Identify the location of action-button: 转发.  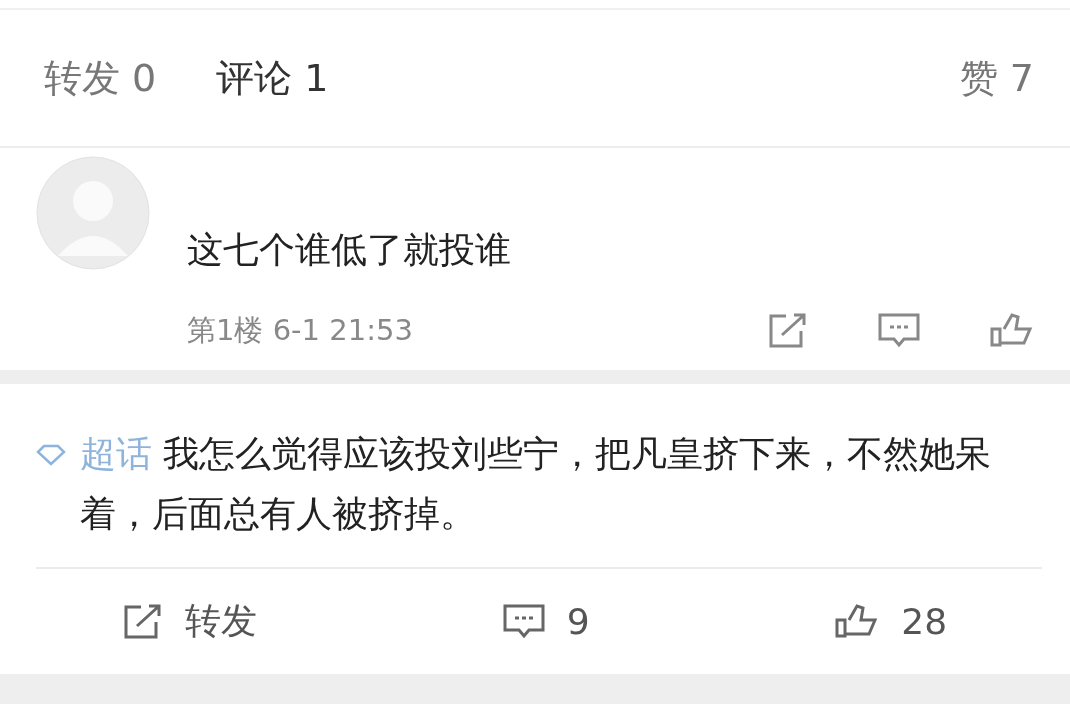
(189, 621).